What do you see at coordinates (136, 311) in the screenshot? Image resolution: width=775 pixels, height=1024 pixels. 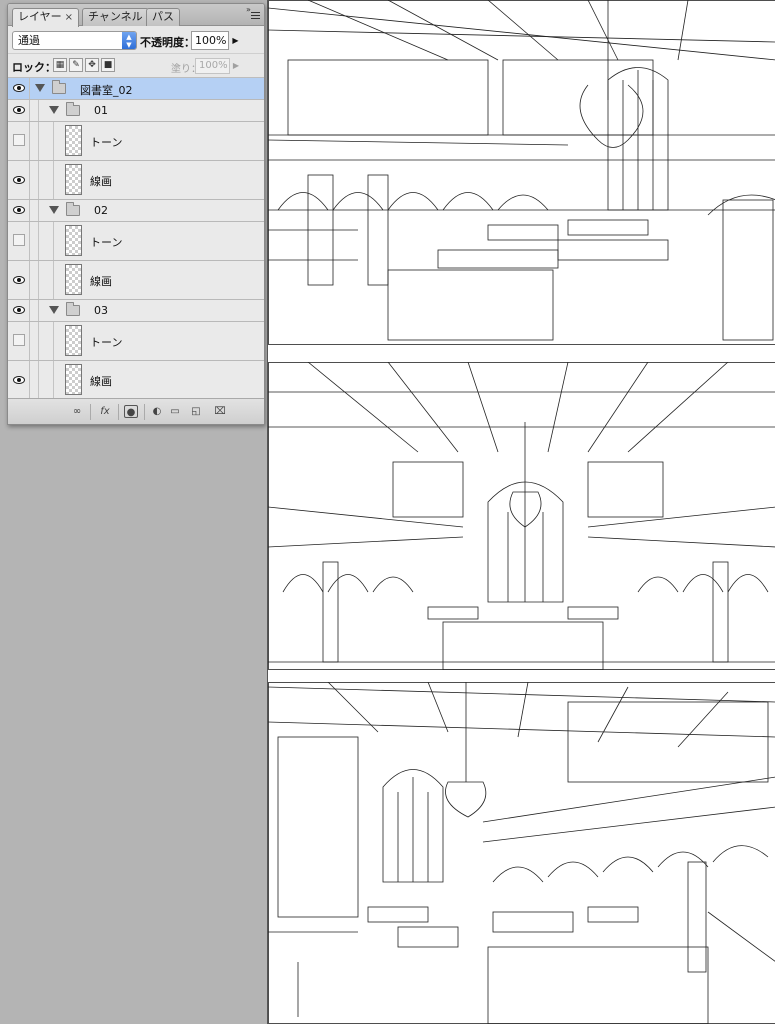 I see `layer-group-row: 03` at bounding box center [136, 311].